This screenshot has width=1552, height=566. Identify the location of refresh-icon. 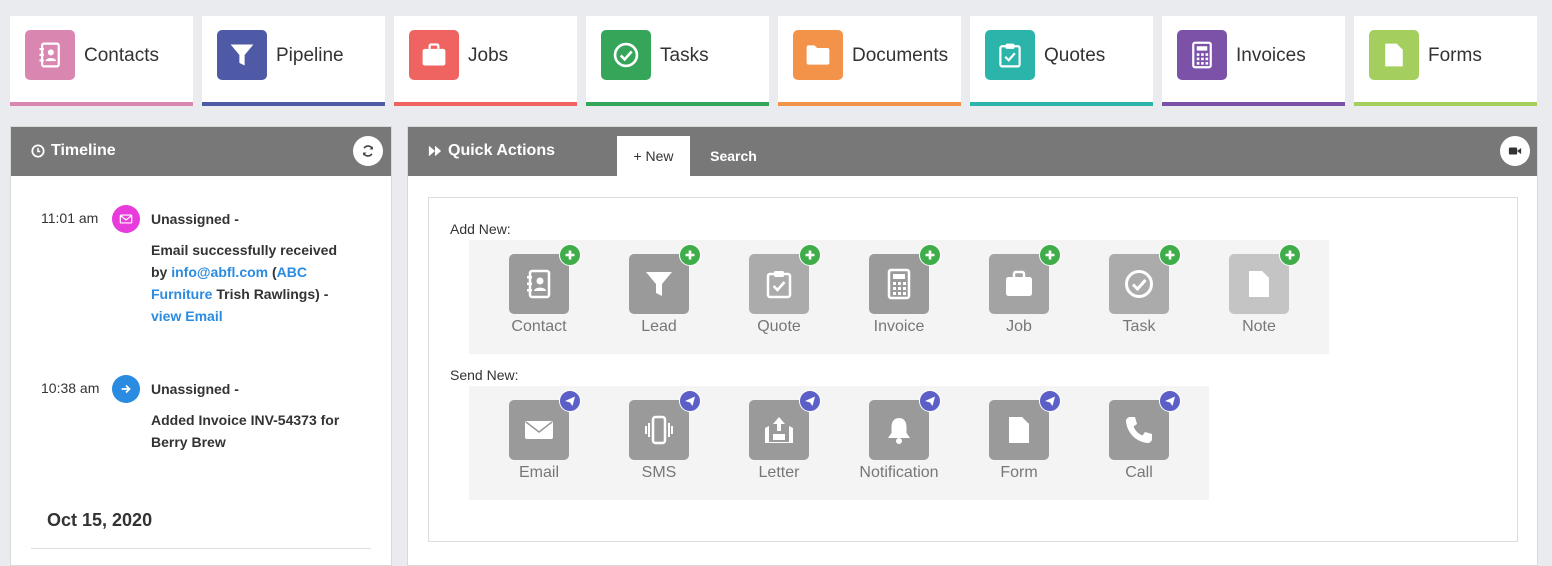
(368, 151).